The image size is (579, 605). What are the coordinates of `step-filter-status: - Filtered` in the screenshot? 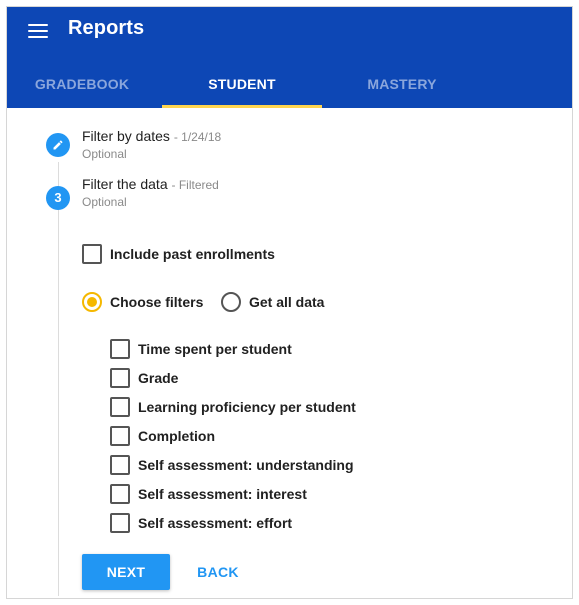 It's located at (195, 185).